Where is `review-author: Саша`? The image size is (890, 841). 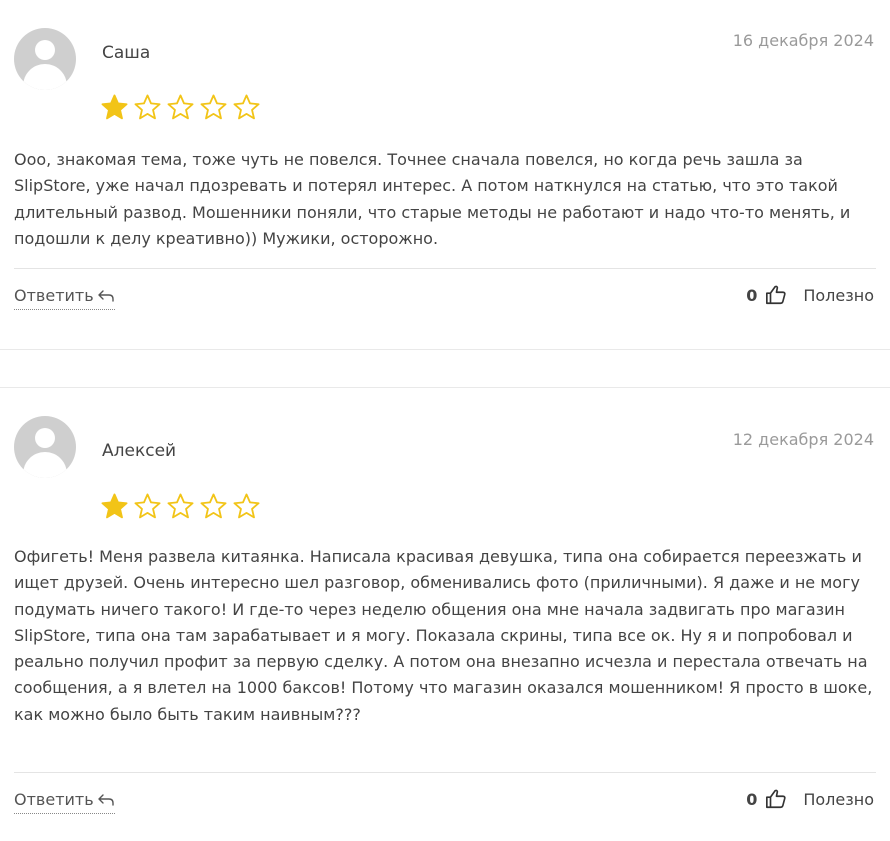 review-author: Саша is located at coordinates (126, 53).